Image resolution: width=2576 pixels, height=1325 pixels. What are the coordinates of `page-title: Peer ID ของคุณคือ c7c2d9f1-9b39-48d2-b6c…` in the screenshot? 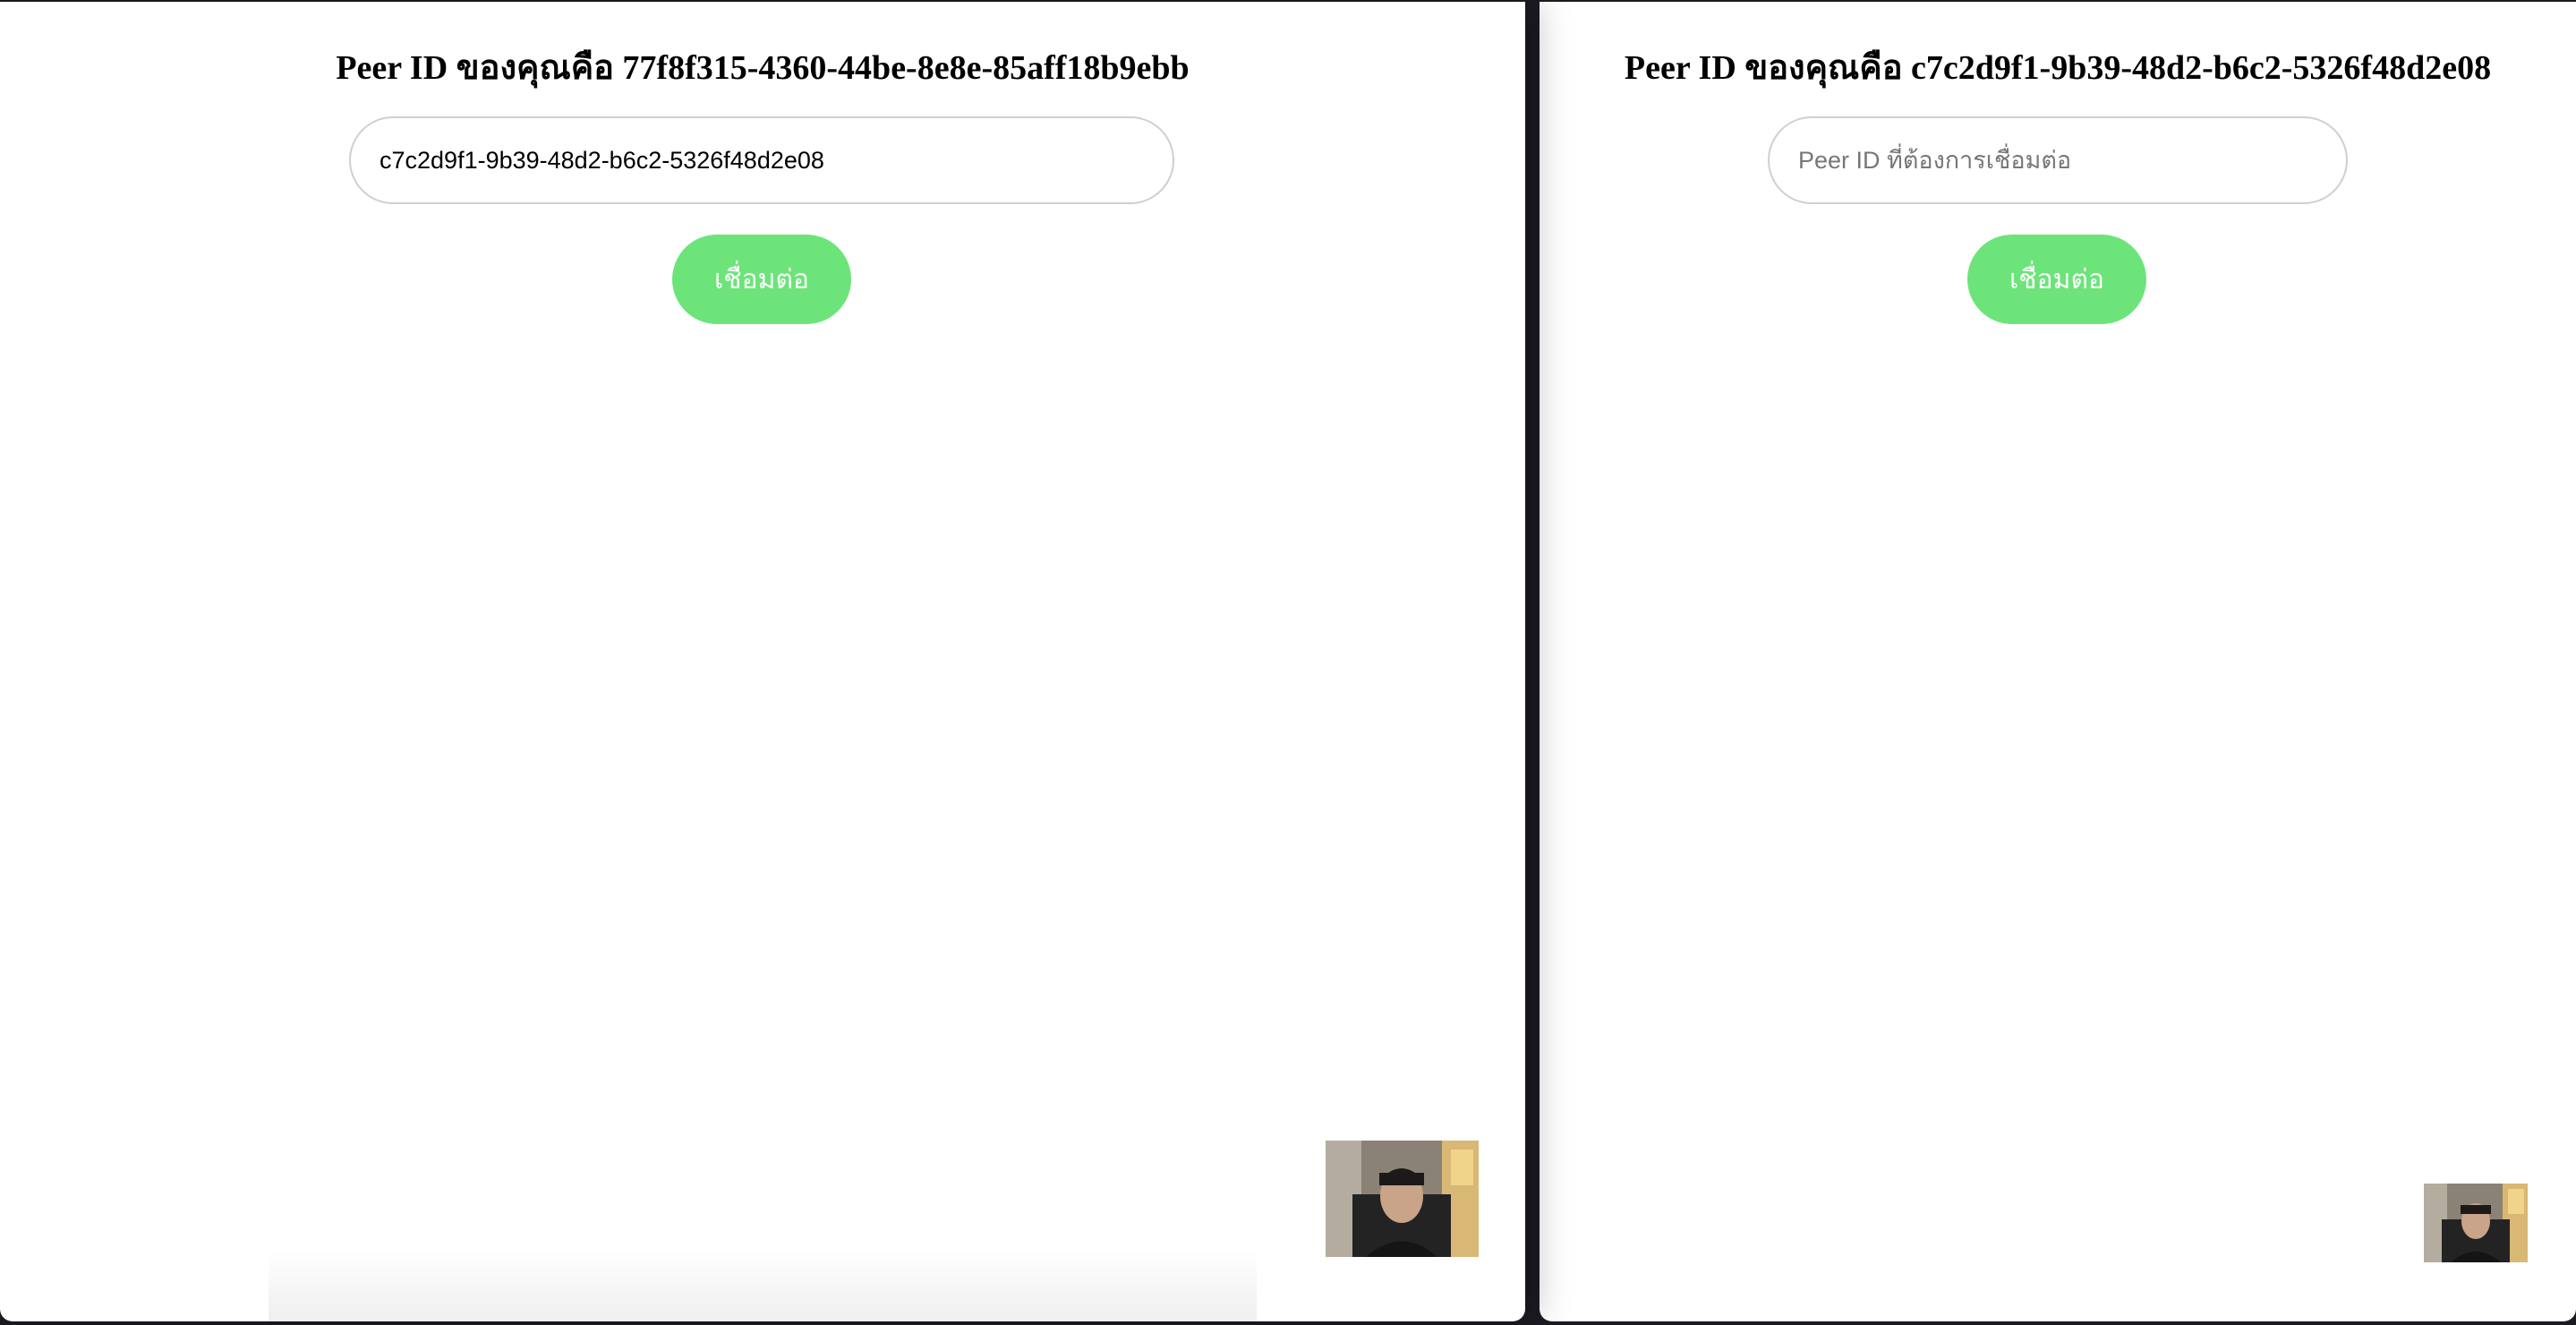 It's located at (2058, 68).